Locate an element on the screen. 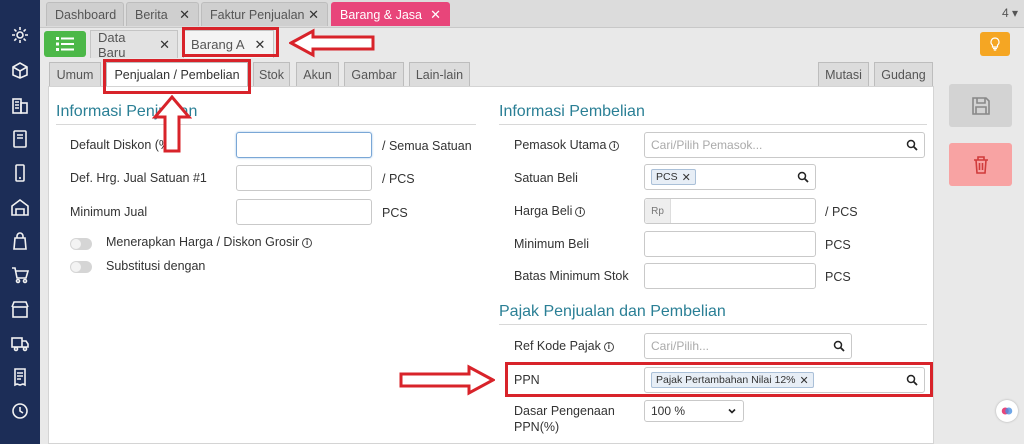  tab-barang-jasa: Barang & Jasa ✕ is located at coordinates (390, 14).